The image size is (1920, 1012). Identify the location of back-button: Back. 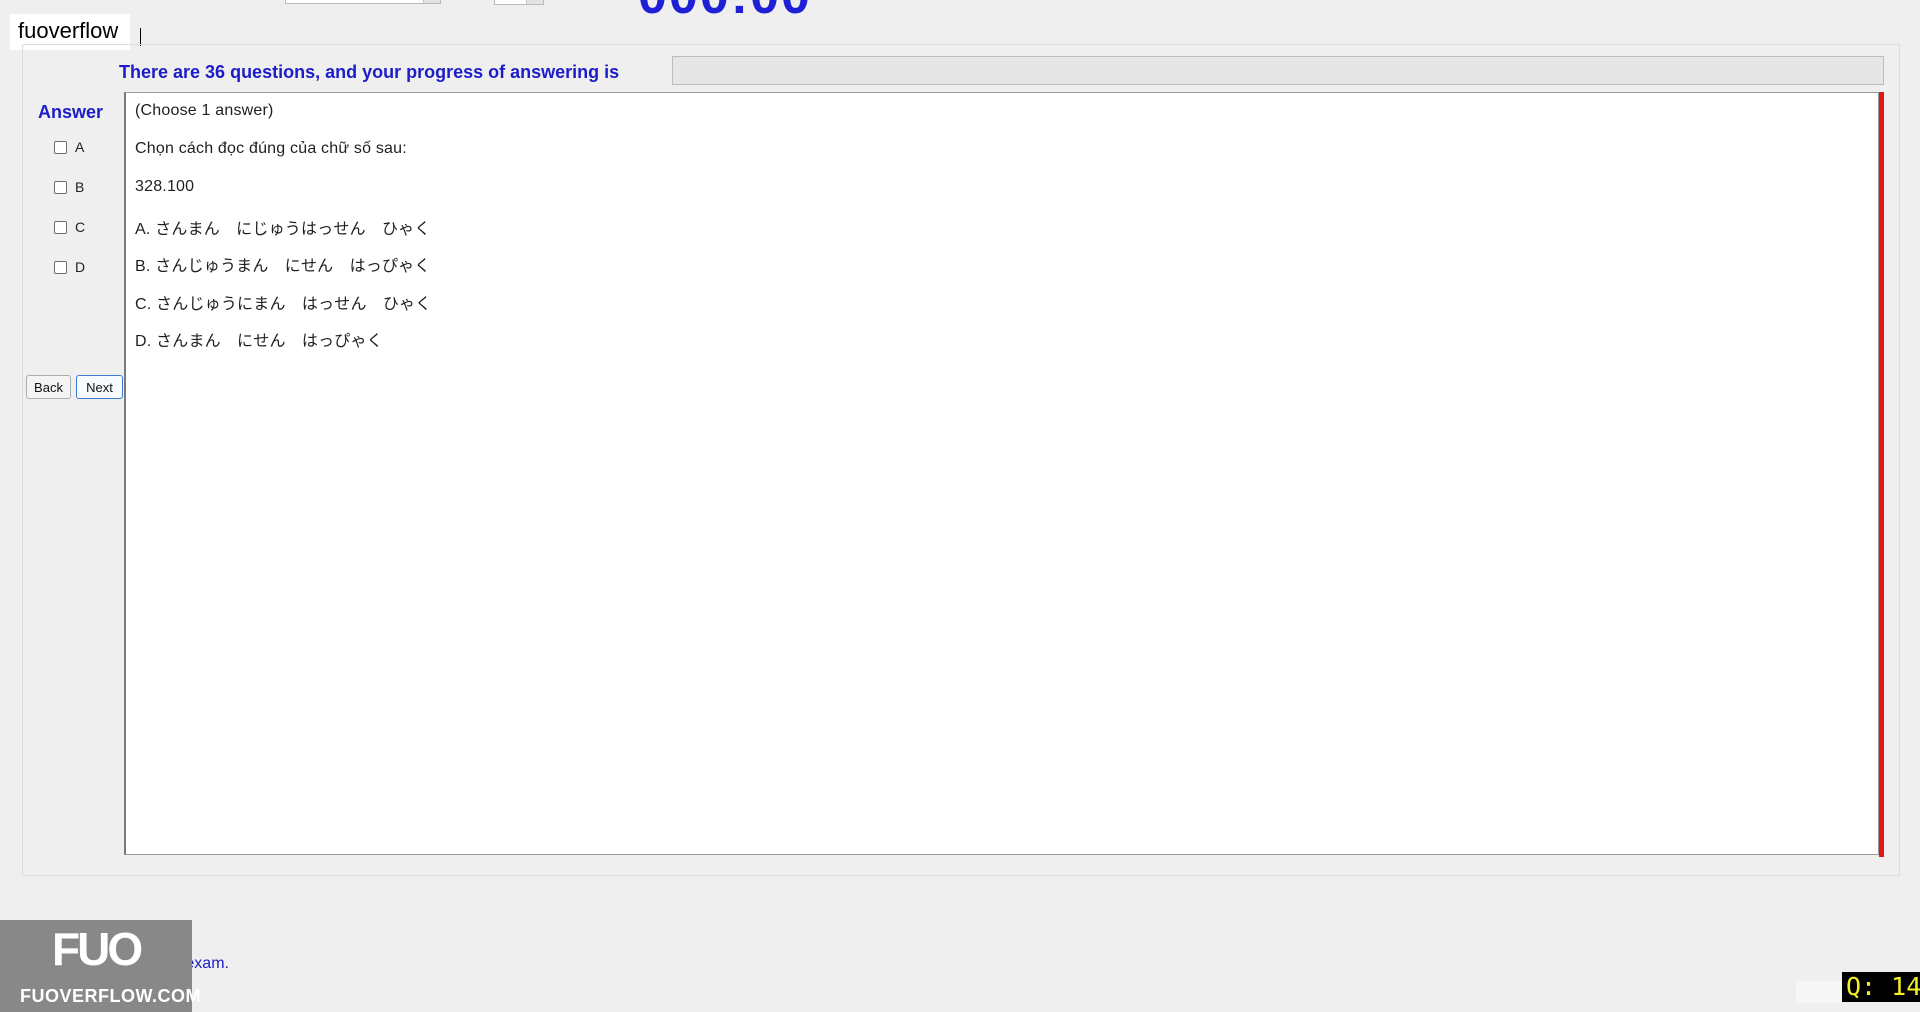
(48, 387).